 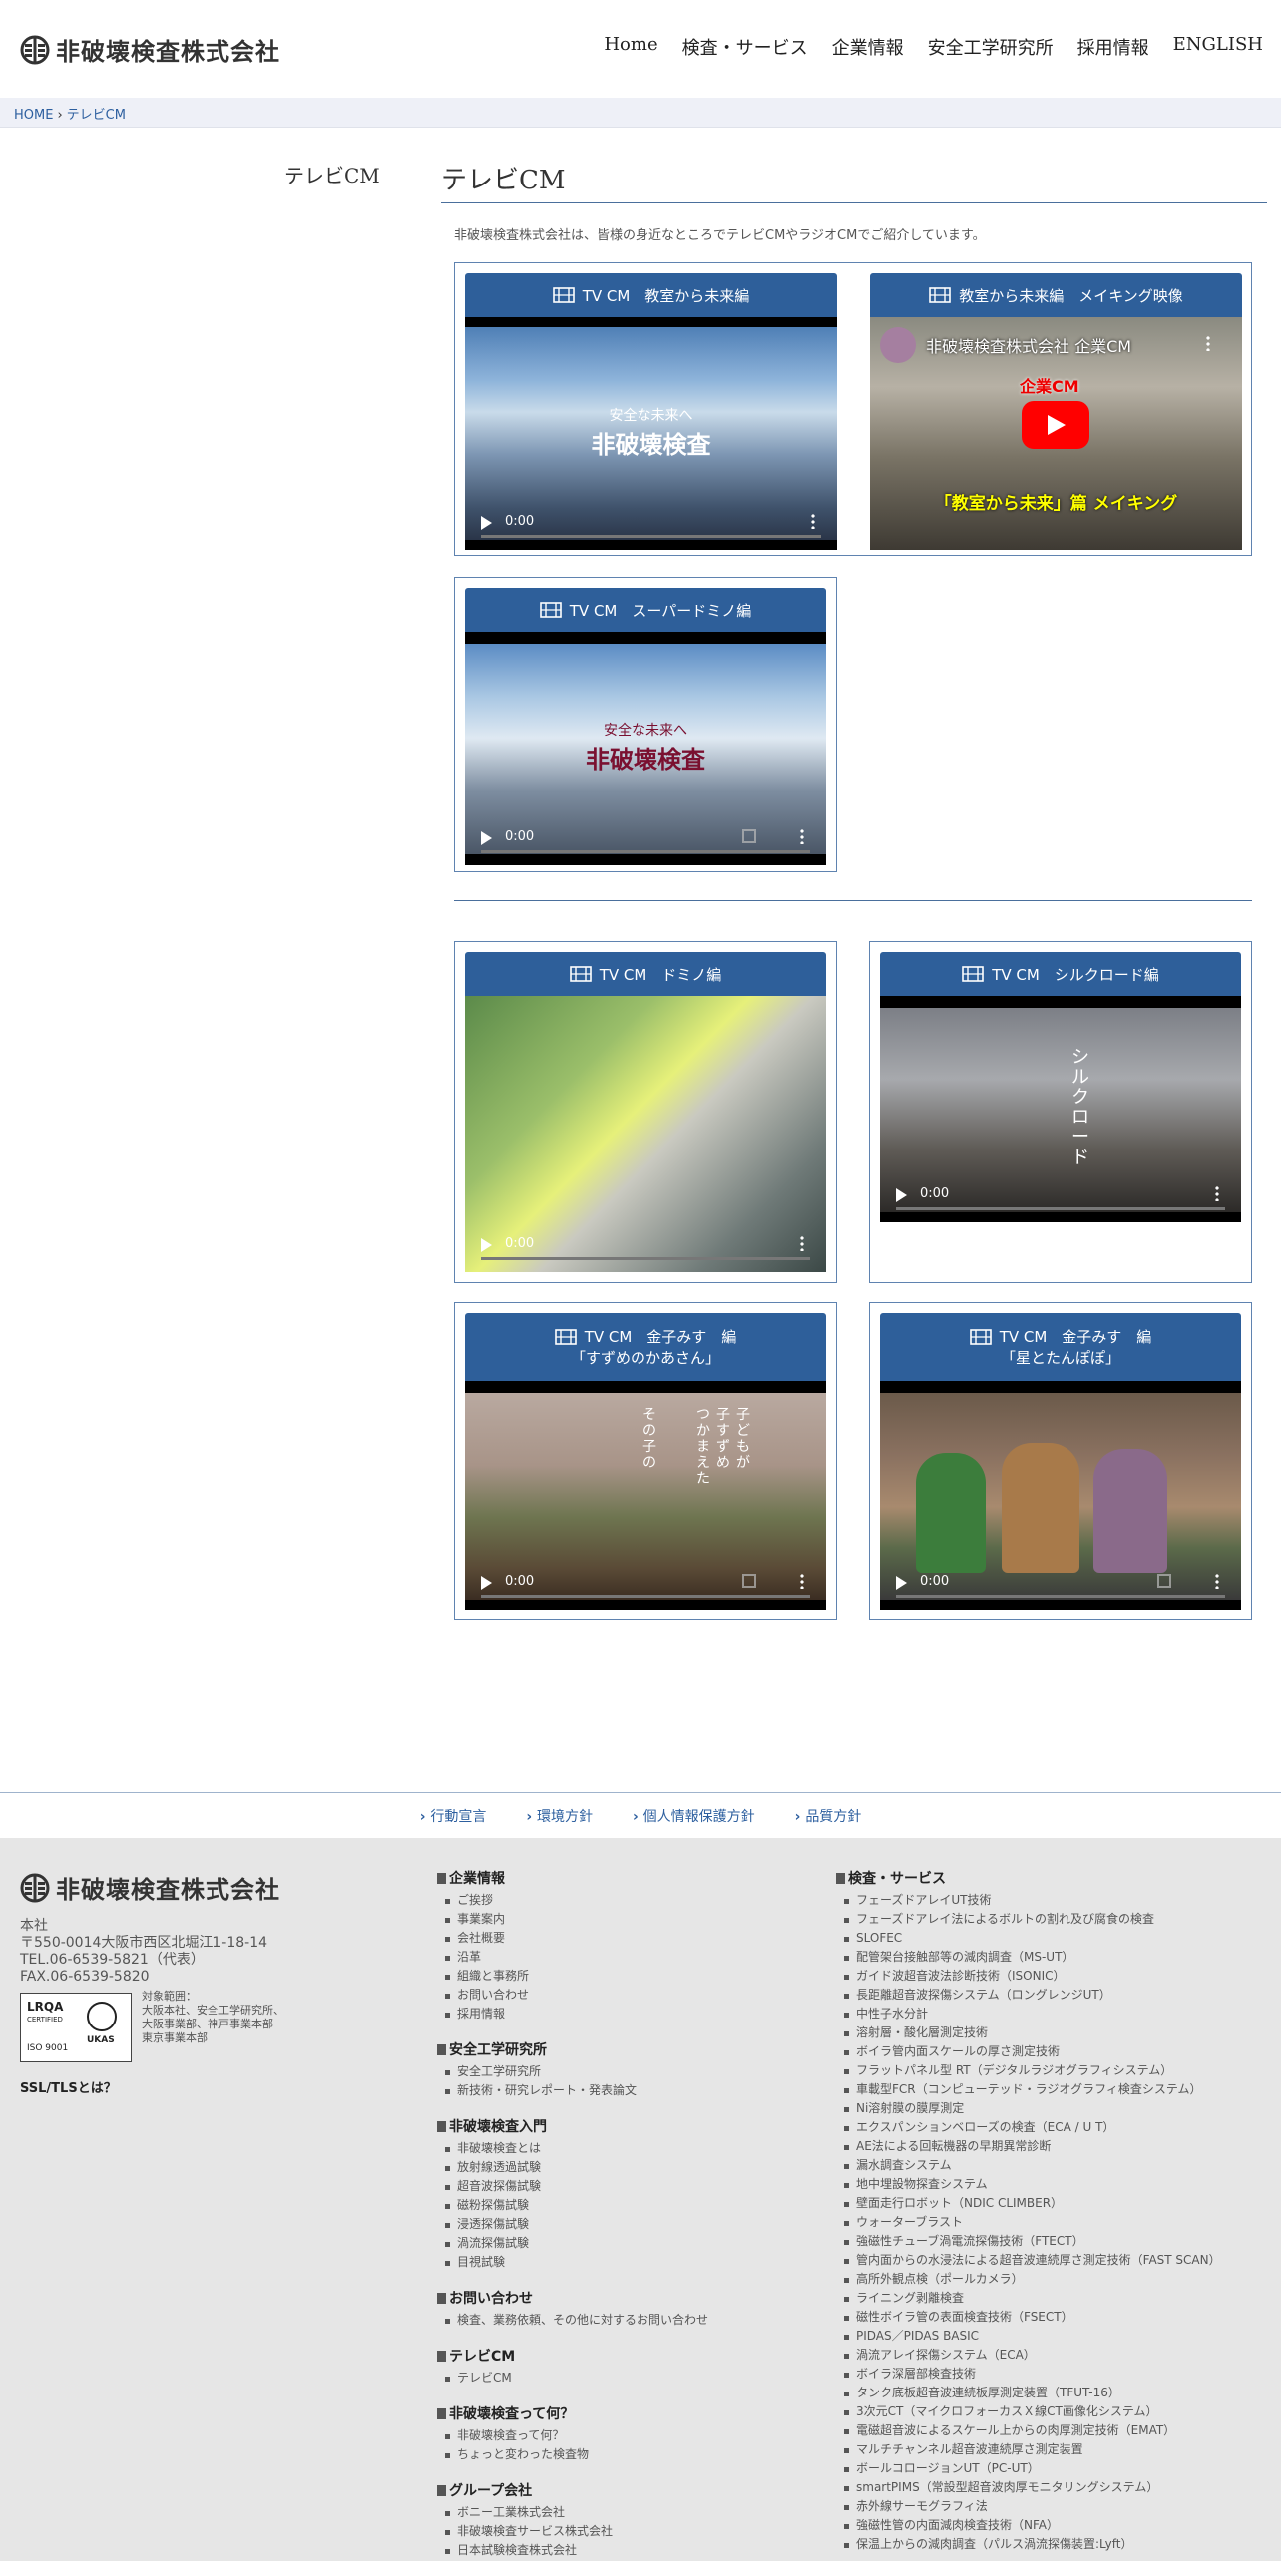 I want to click on footer-link: 漏水調査システム, so click(x=1028, y=2165).